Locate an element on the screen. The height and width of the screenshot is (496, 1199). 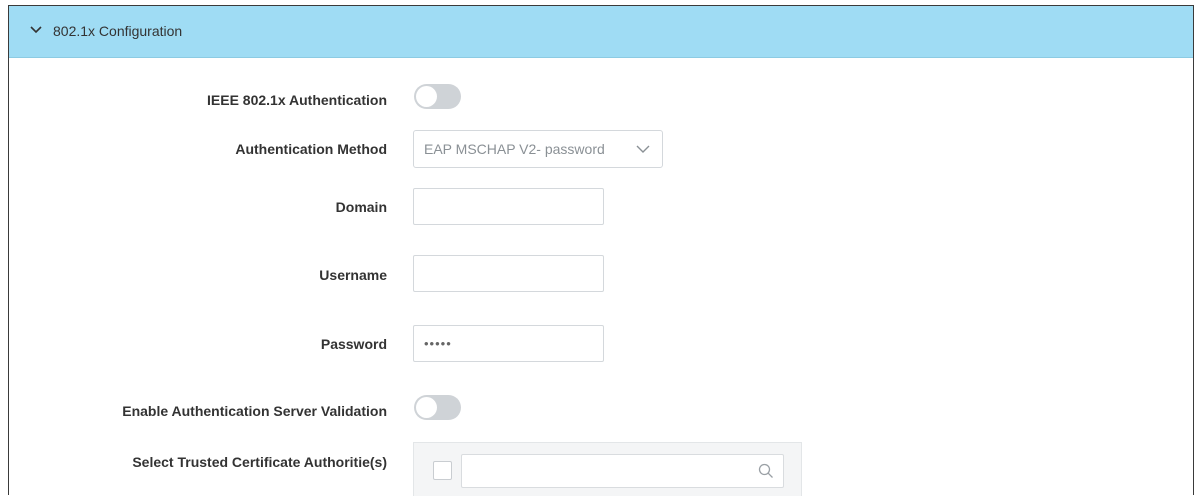
auth-method-value: EAP MSCHAP V2- password is located at coordinates (514, 149).